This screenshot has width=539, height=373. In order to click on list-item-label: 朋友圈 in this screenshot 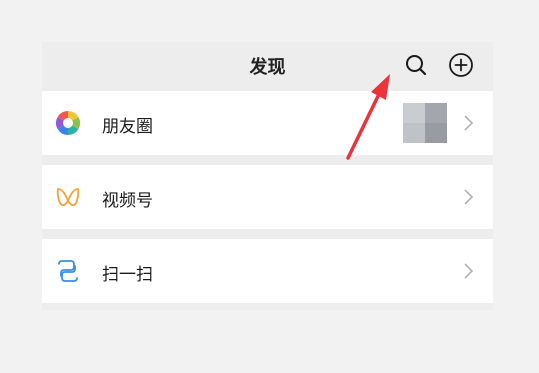, I will do `click(127, 127)`.